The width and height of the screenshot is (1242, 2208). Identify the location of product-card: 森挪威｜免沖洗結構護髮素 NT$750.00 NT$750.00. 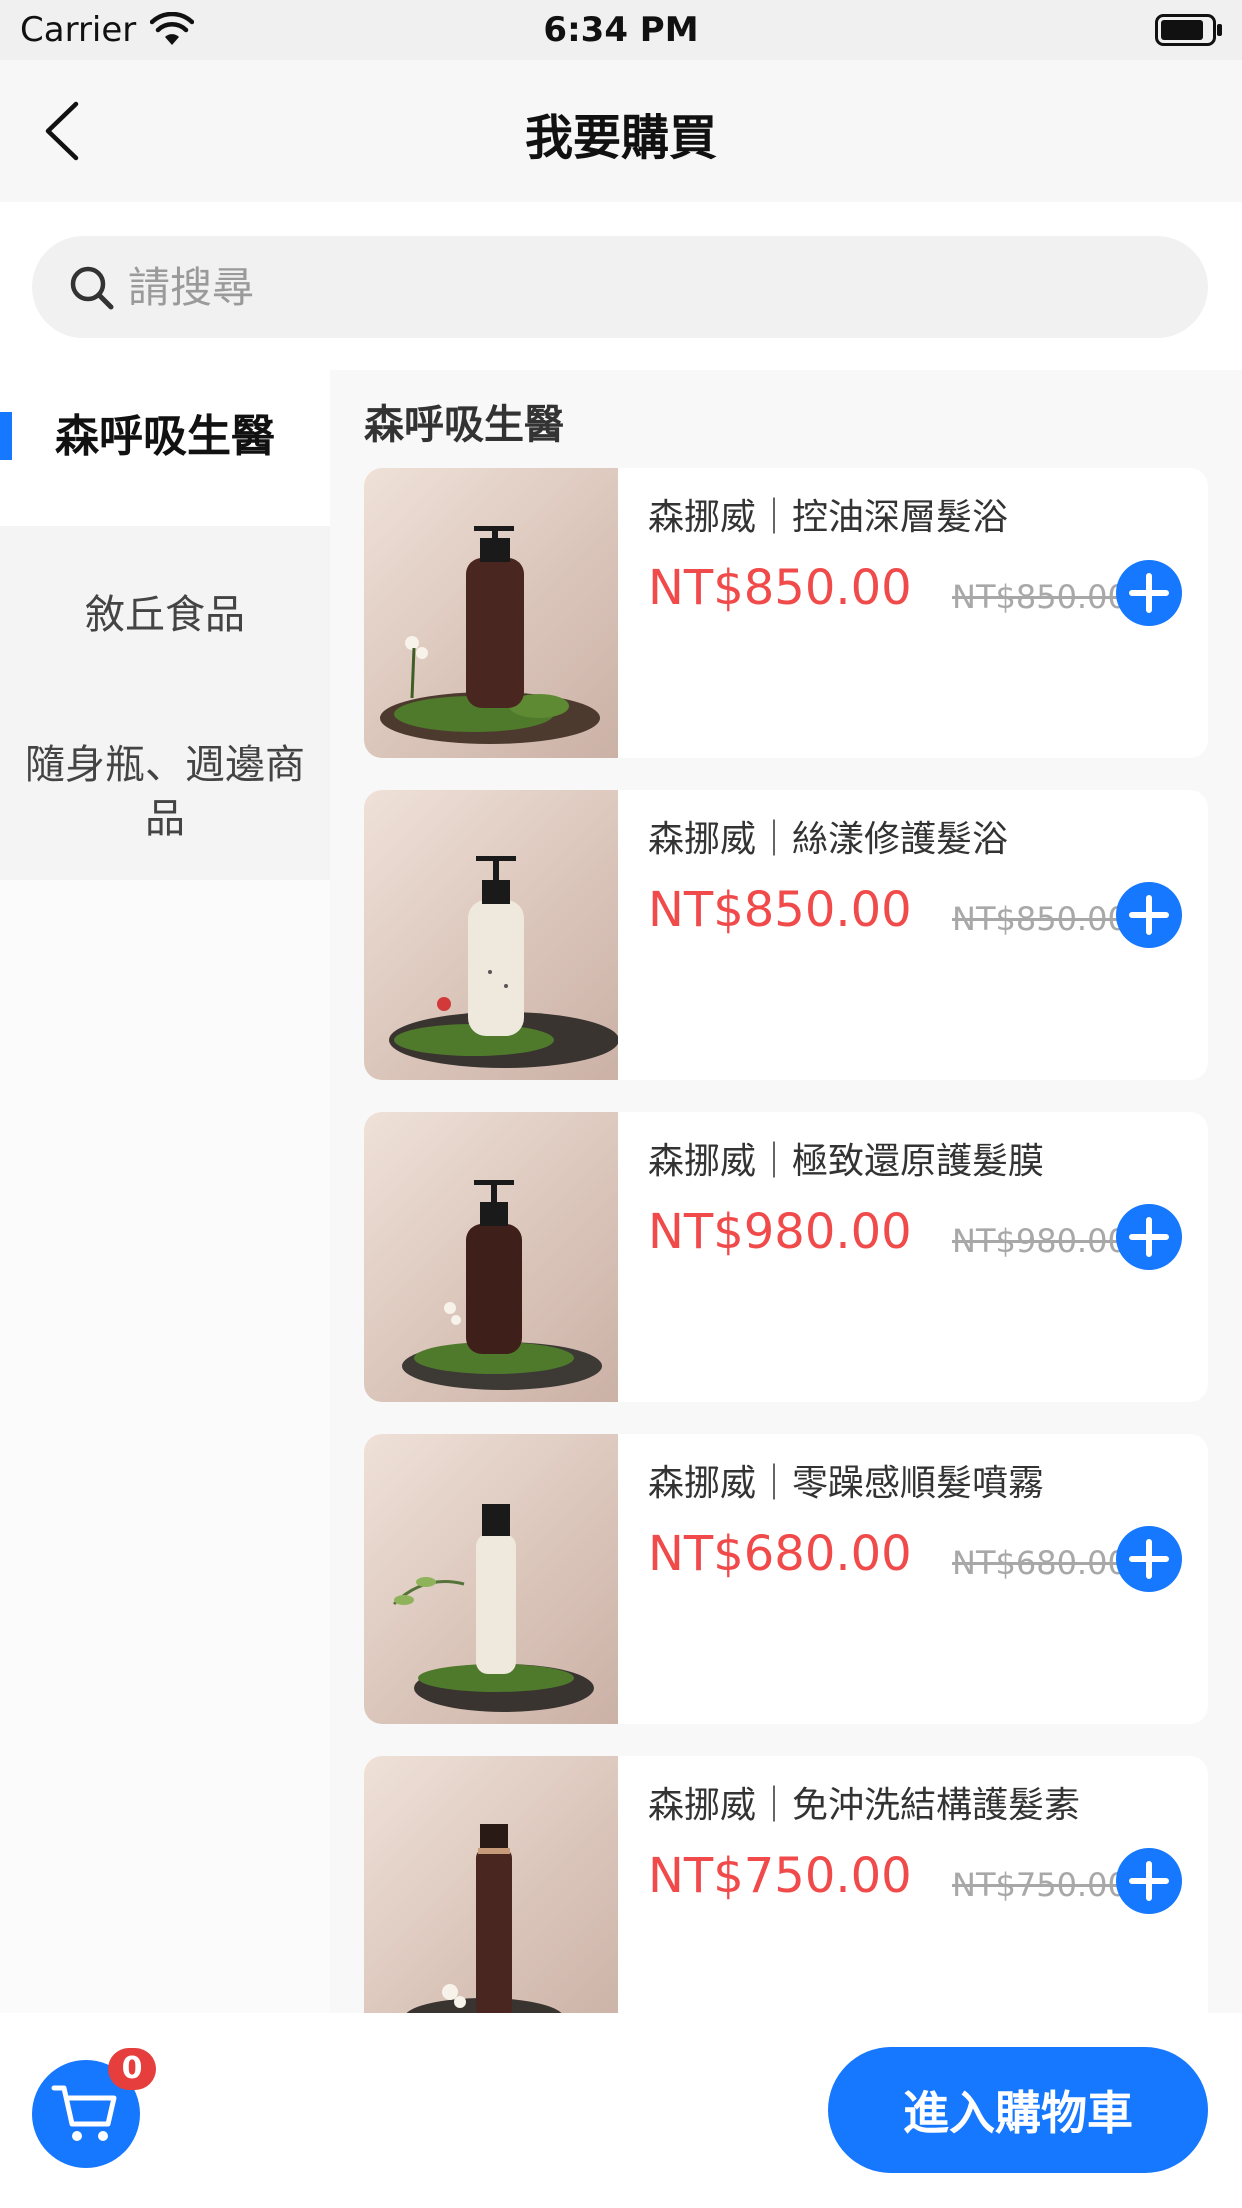
(786, 1884).